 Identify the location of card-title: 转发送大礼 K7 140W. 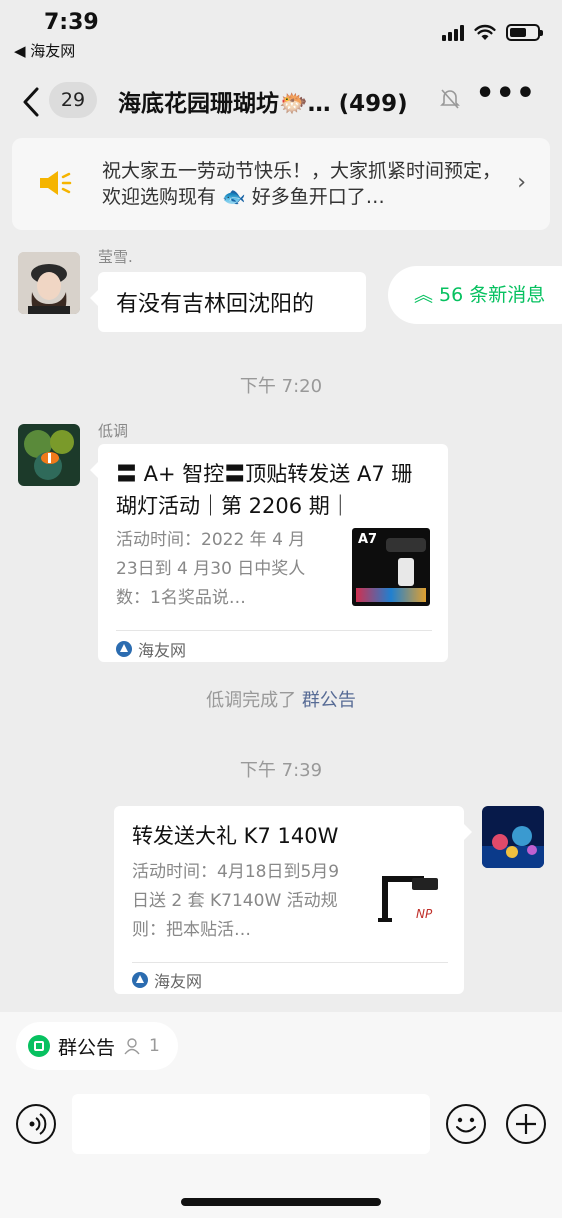
(235, 836).